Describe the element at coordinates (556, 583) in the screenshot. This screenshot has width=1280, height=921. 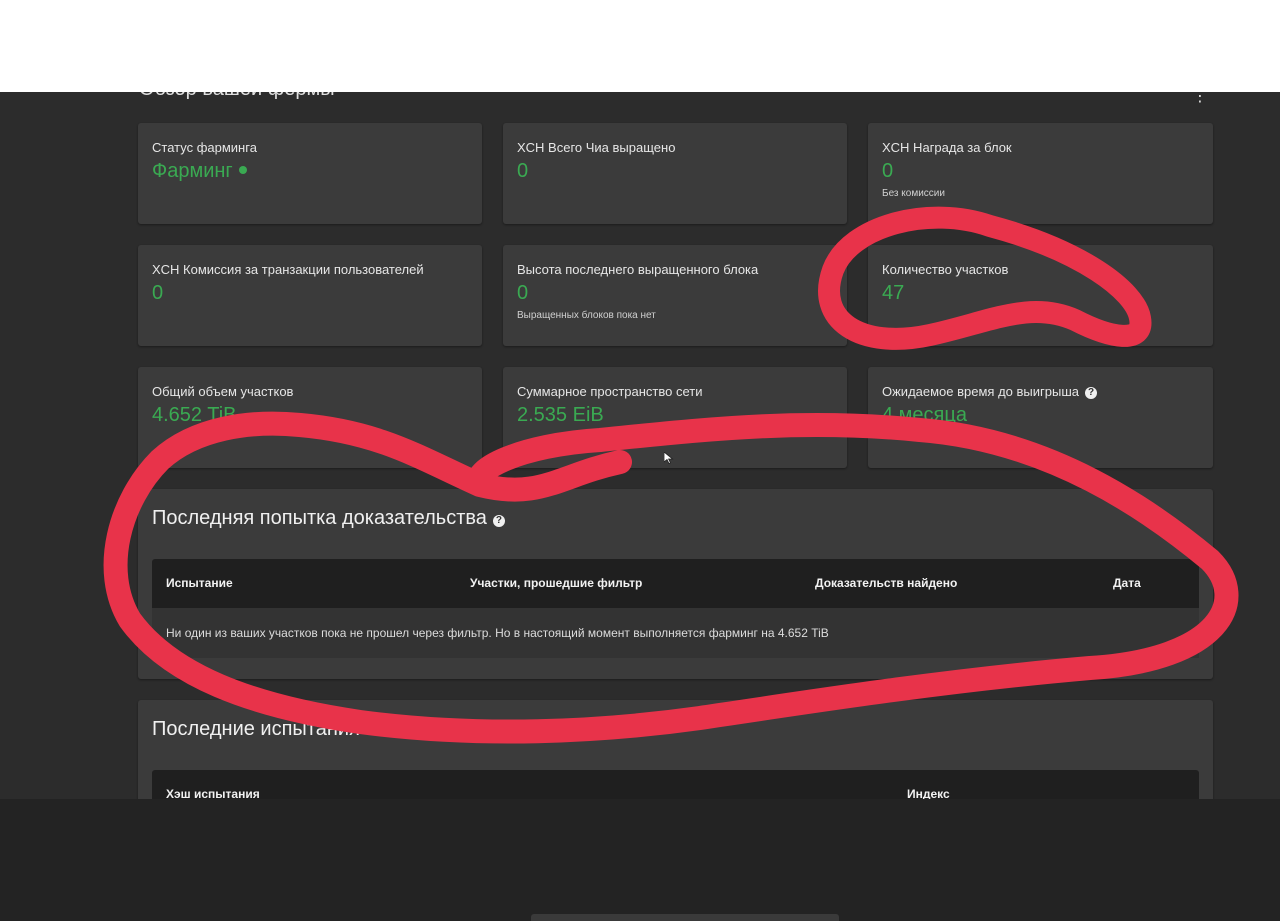
I see `column-plots-passed-filter: Участки, прошедшие фильтр` at that location.